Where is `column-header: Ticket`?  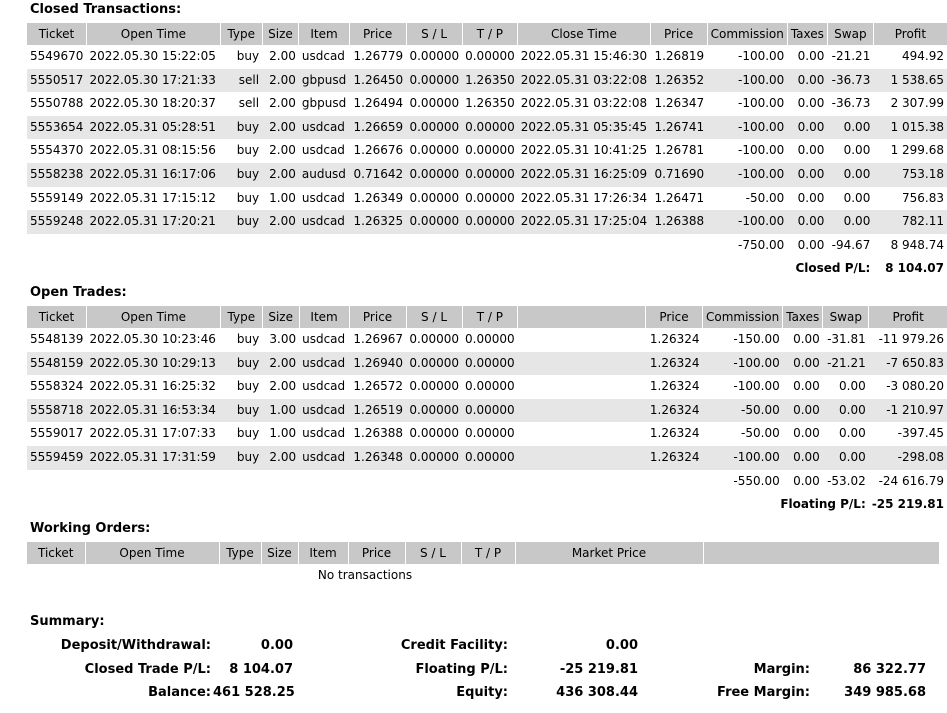 column-header: Ticket is located at coordinates (57, 317).